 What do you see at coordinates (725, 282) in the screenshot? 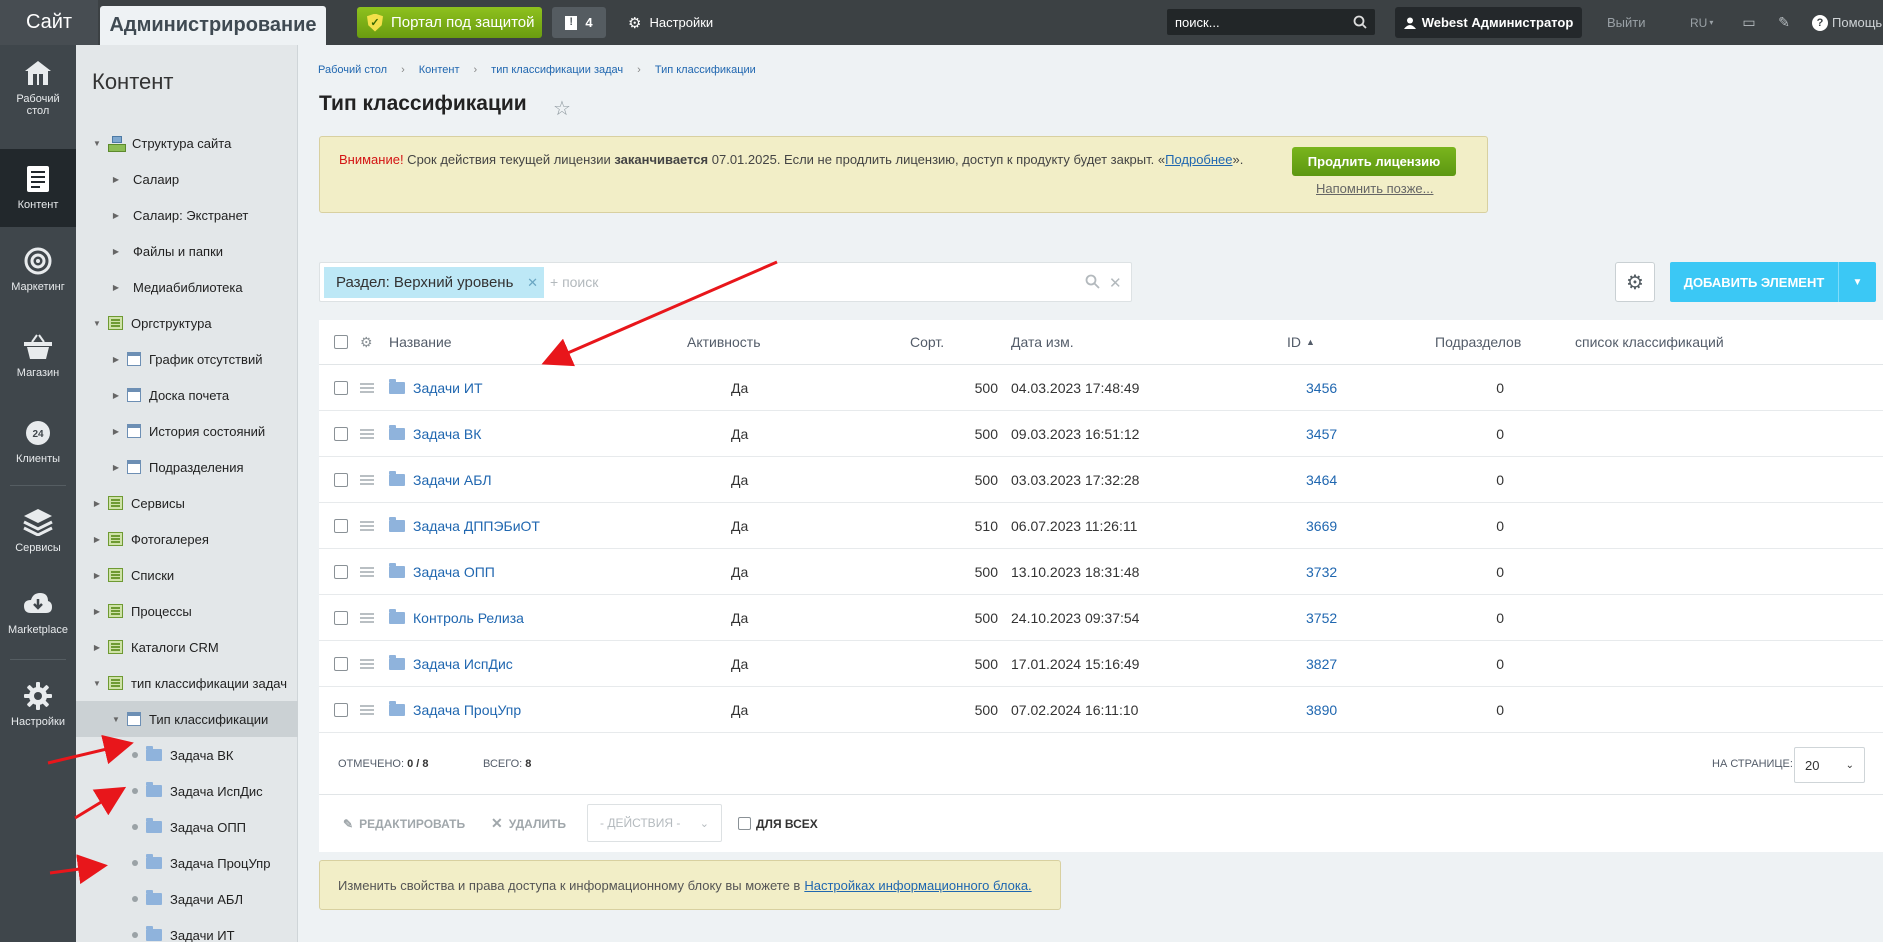
I see `filter-bar: Раздел: Верхний уровень ✕ + поиск ✕` at bounding box center [725, 282].